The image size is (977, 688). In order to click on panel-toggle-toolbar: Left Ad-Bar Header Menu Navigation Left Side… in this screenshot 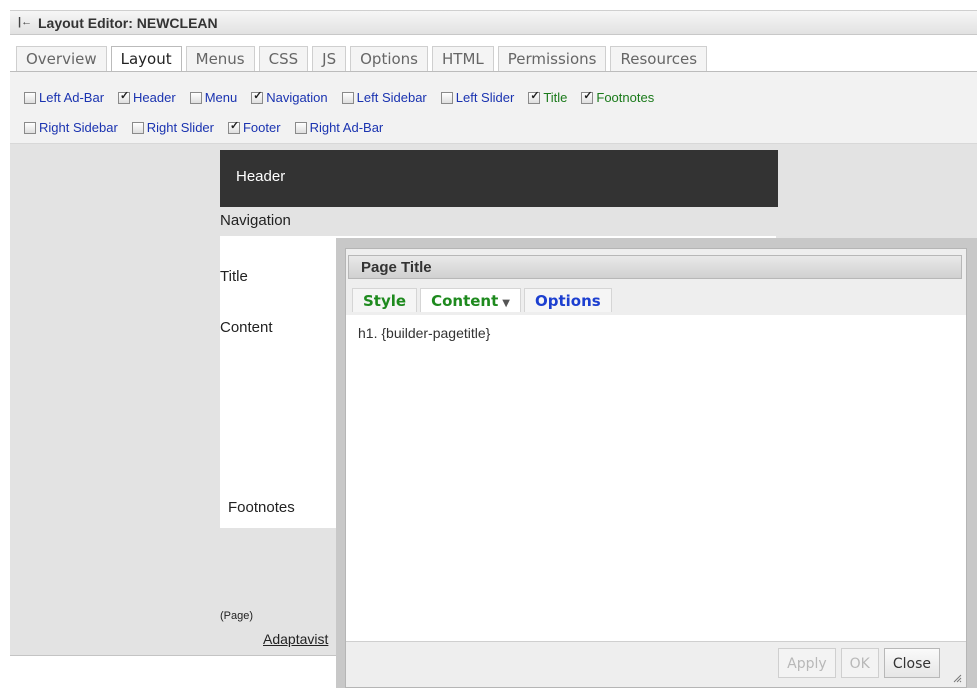, I will do `click(493, 108)`.